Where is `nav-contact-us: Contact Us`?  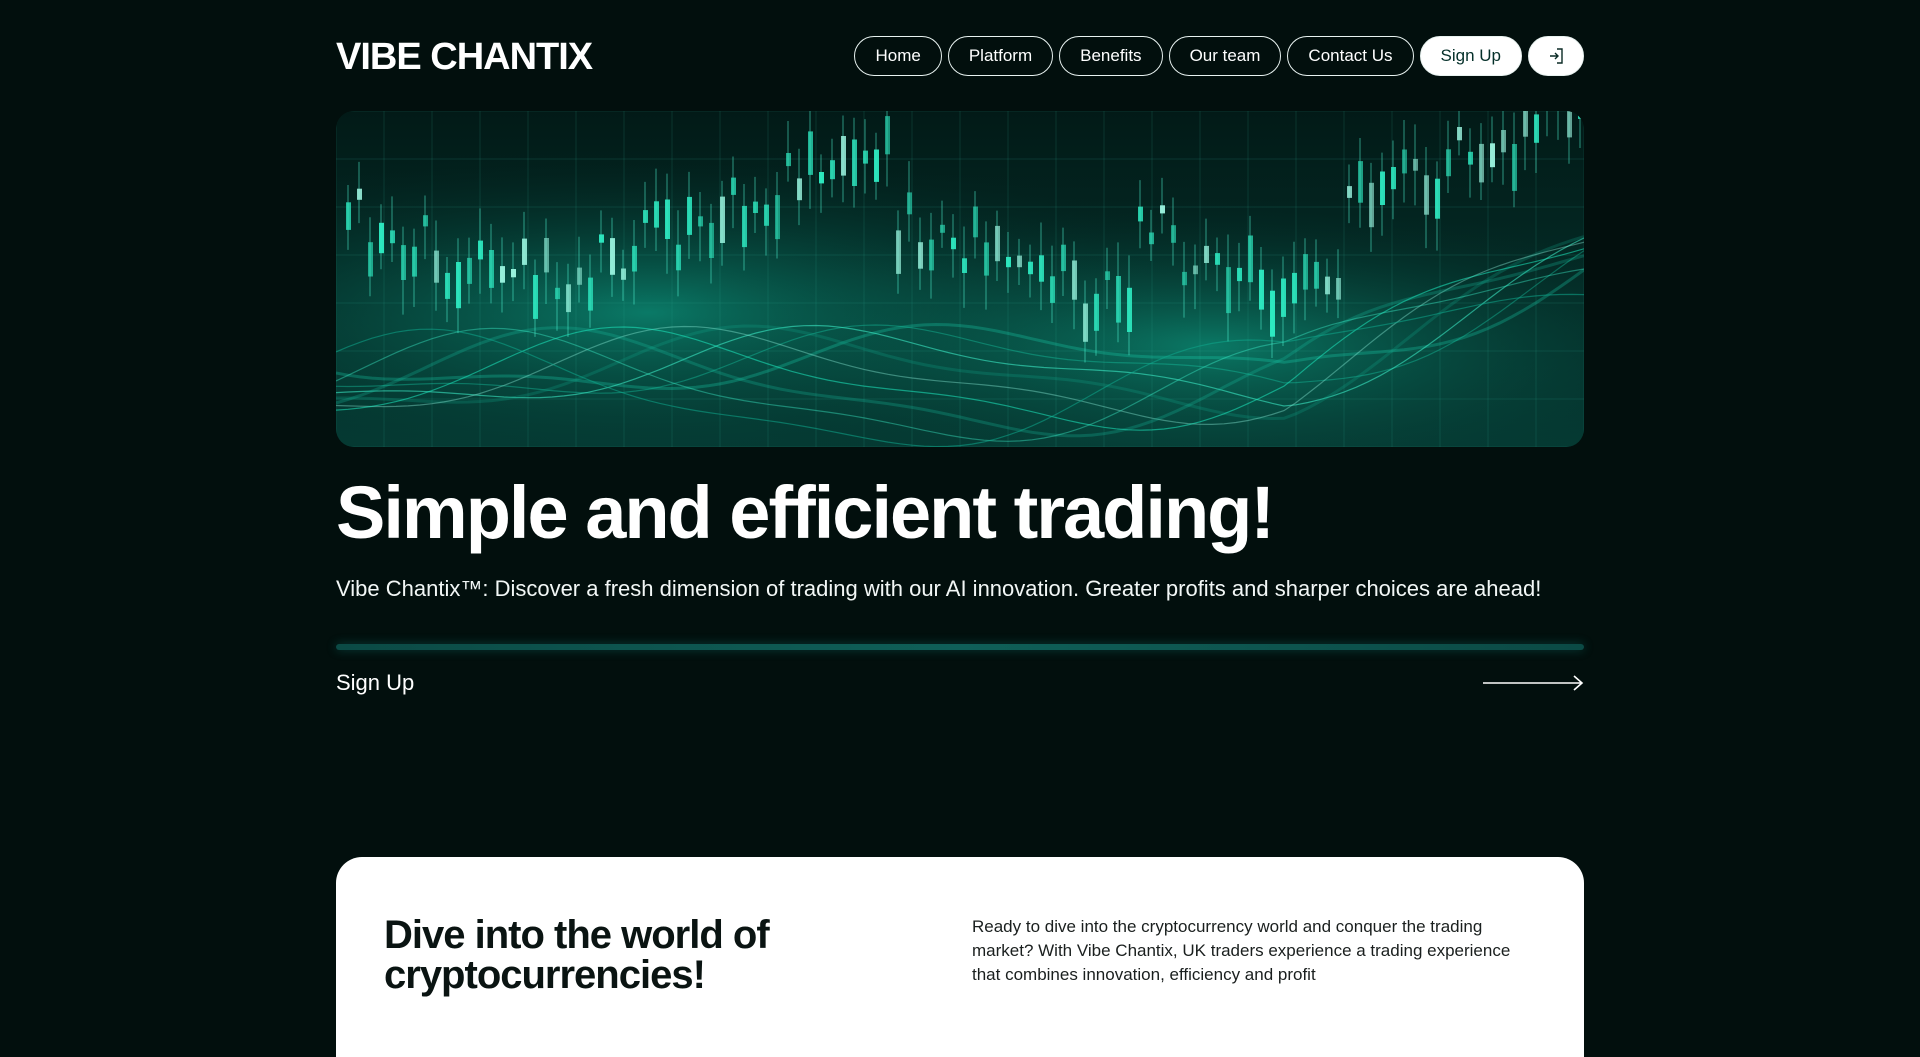
nav-contact-us: Contact Us is located at coordinates (1350, 56).